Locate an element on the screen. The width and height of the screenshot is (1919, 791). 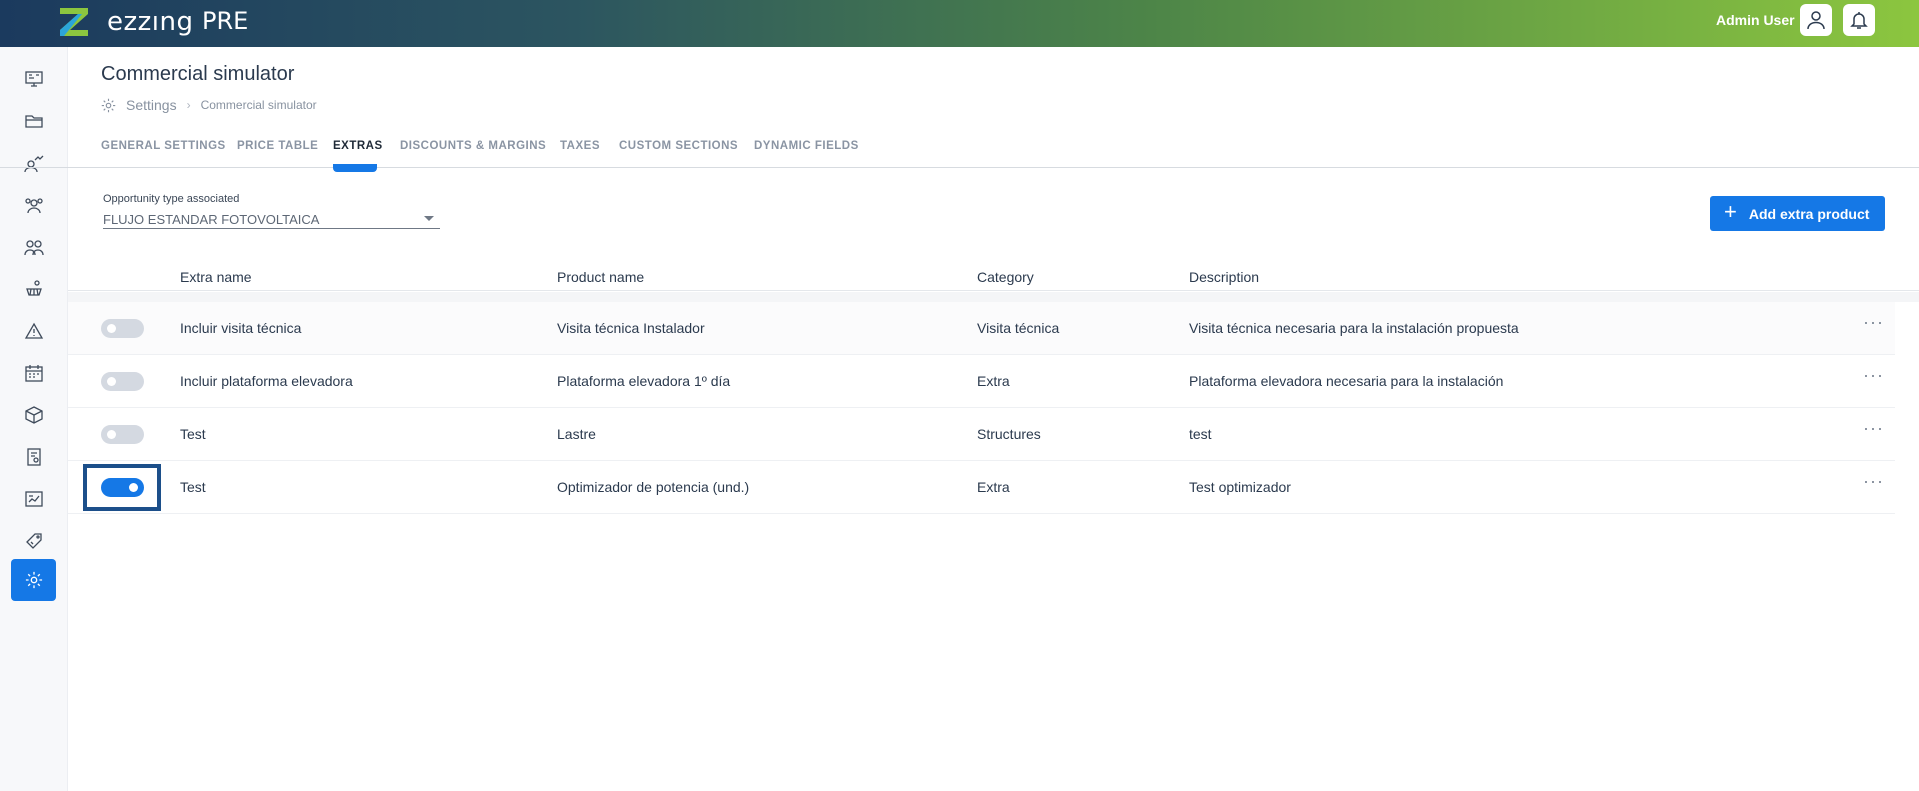
add-extra-product-button: + Add extra product is located at coordinates (1797, 213).